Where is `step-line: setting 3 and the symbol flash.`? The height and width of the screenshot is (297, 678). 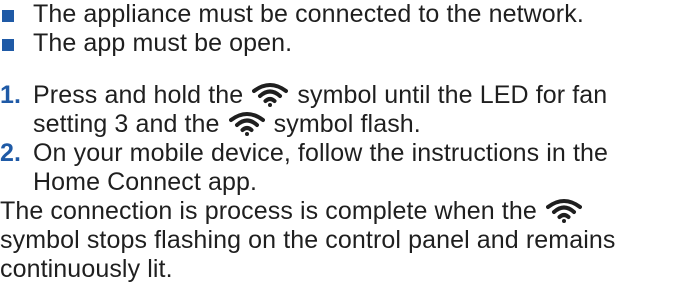 step-line: setting 3 and the symbol flash. is located at coordinates (355, 124).